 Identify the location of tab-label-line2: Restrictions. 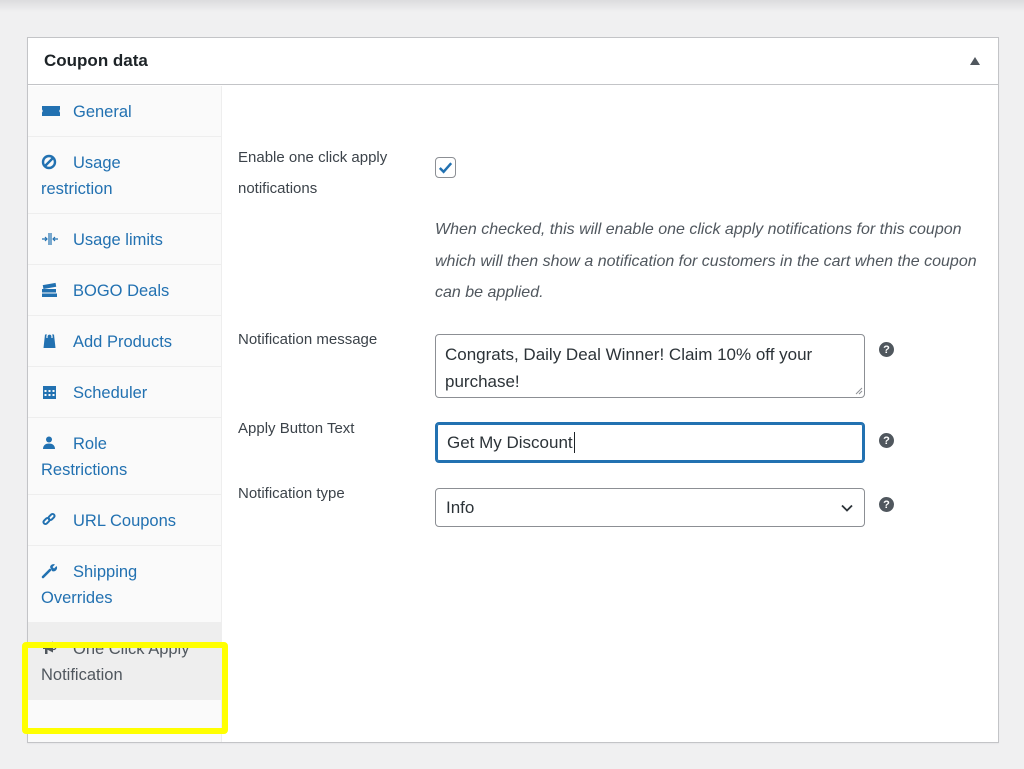
(84, 470).